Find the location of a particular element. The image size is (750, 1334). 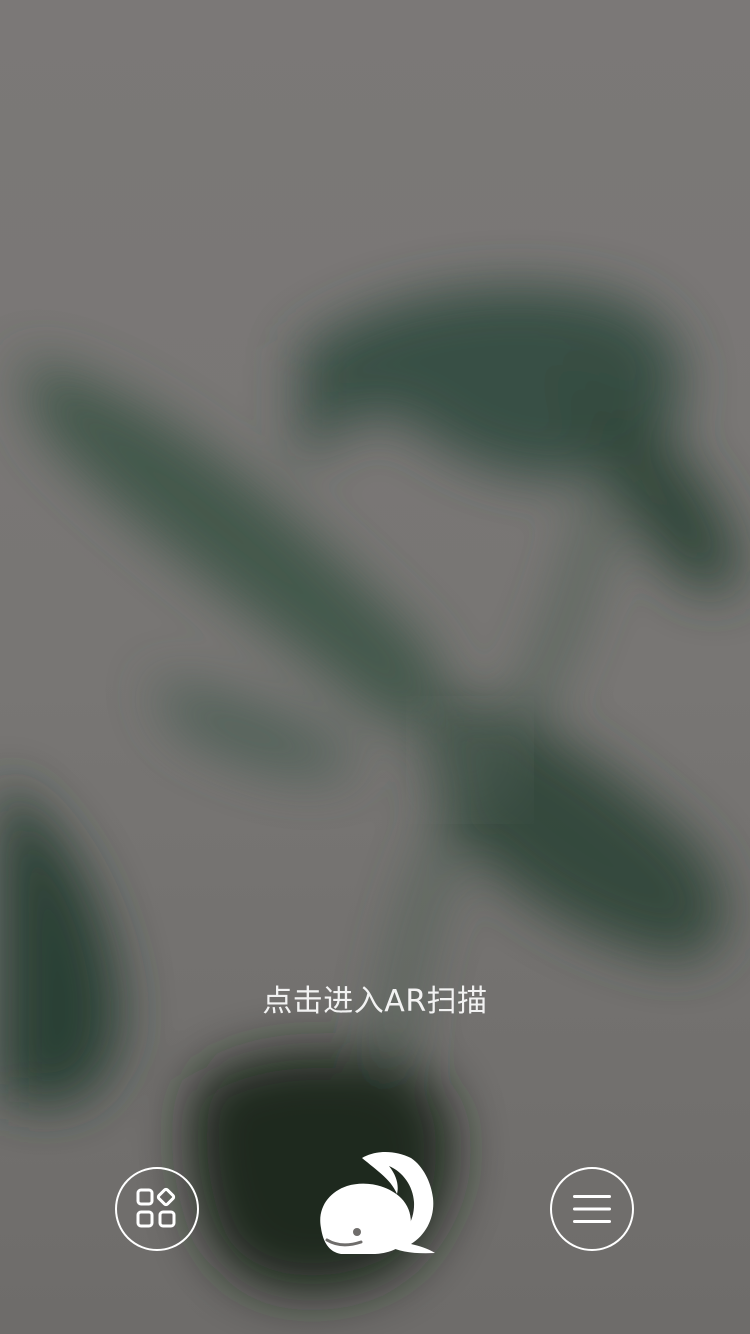

apps-grid-icon is located at coordinates (156, 1207).